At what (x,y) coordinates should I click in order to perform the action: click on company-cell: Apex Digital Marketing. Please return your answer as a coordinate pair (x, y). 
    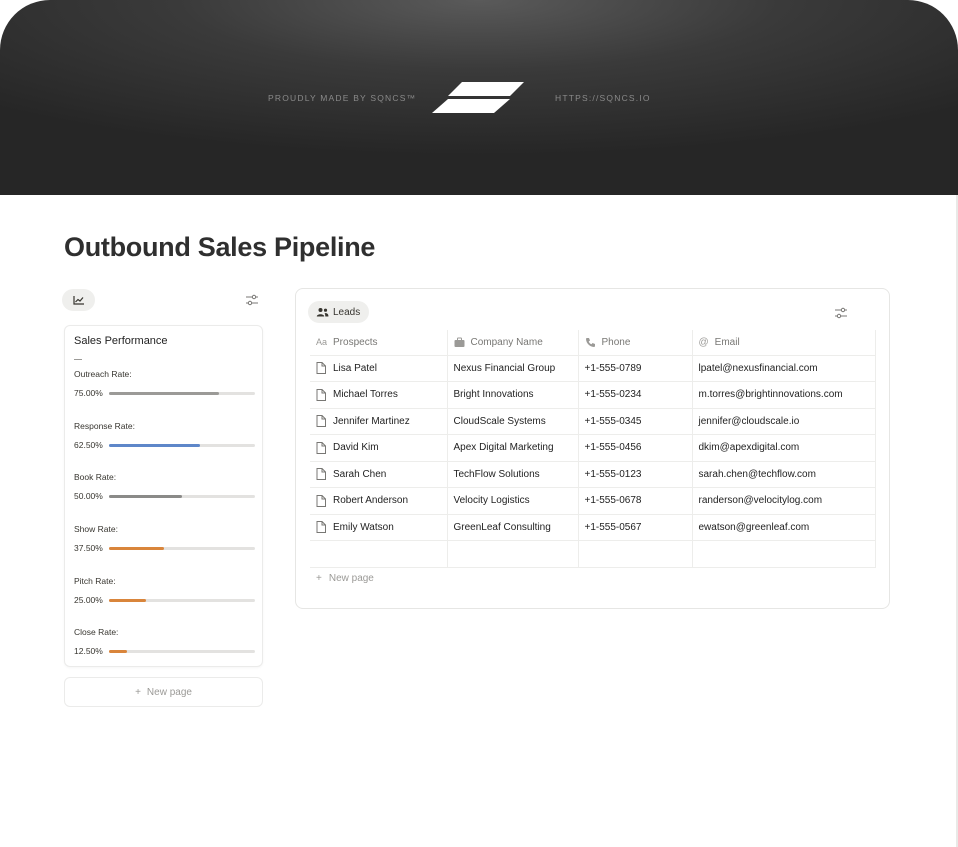
    Looking at the image, I should click on (513, 448).